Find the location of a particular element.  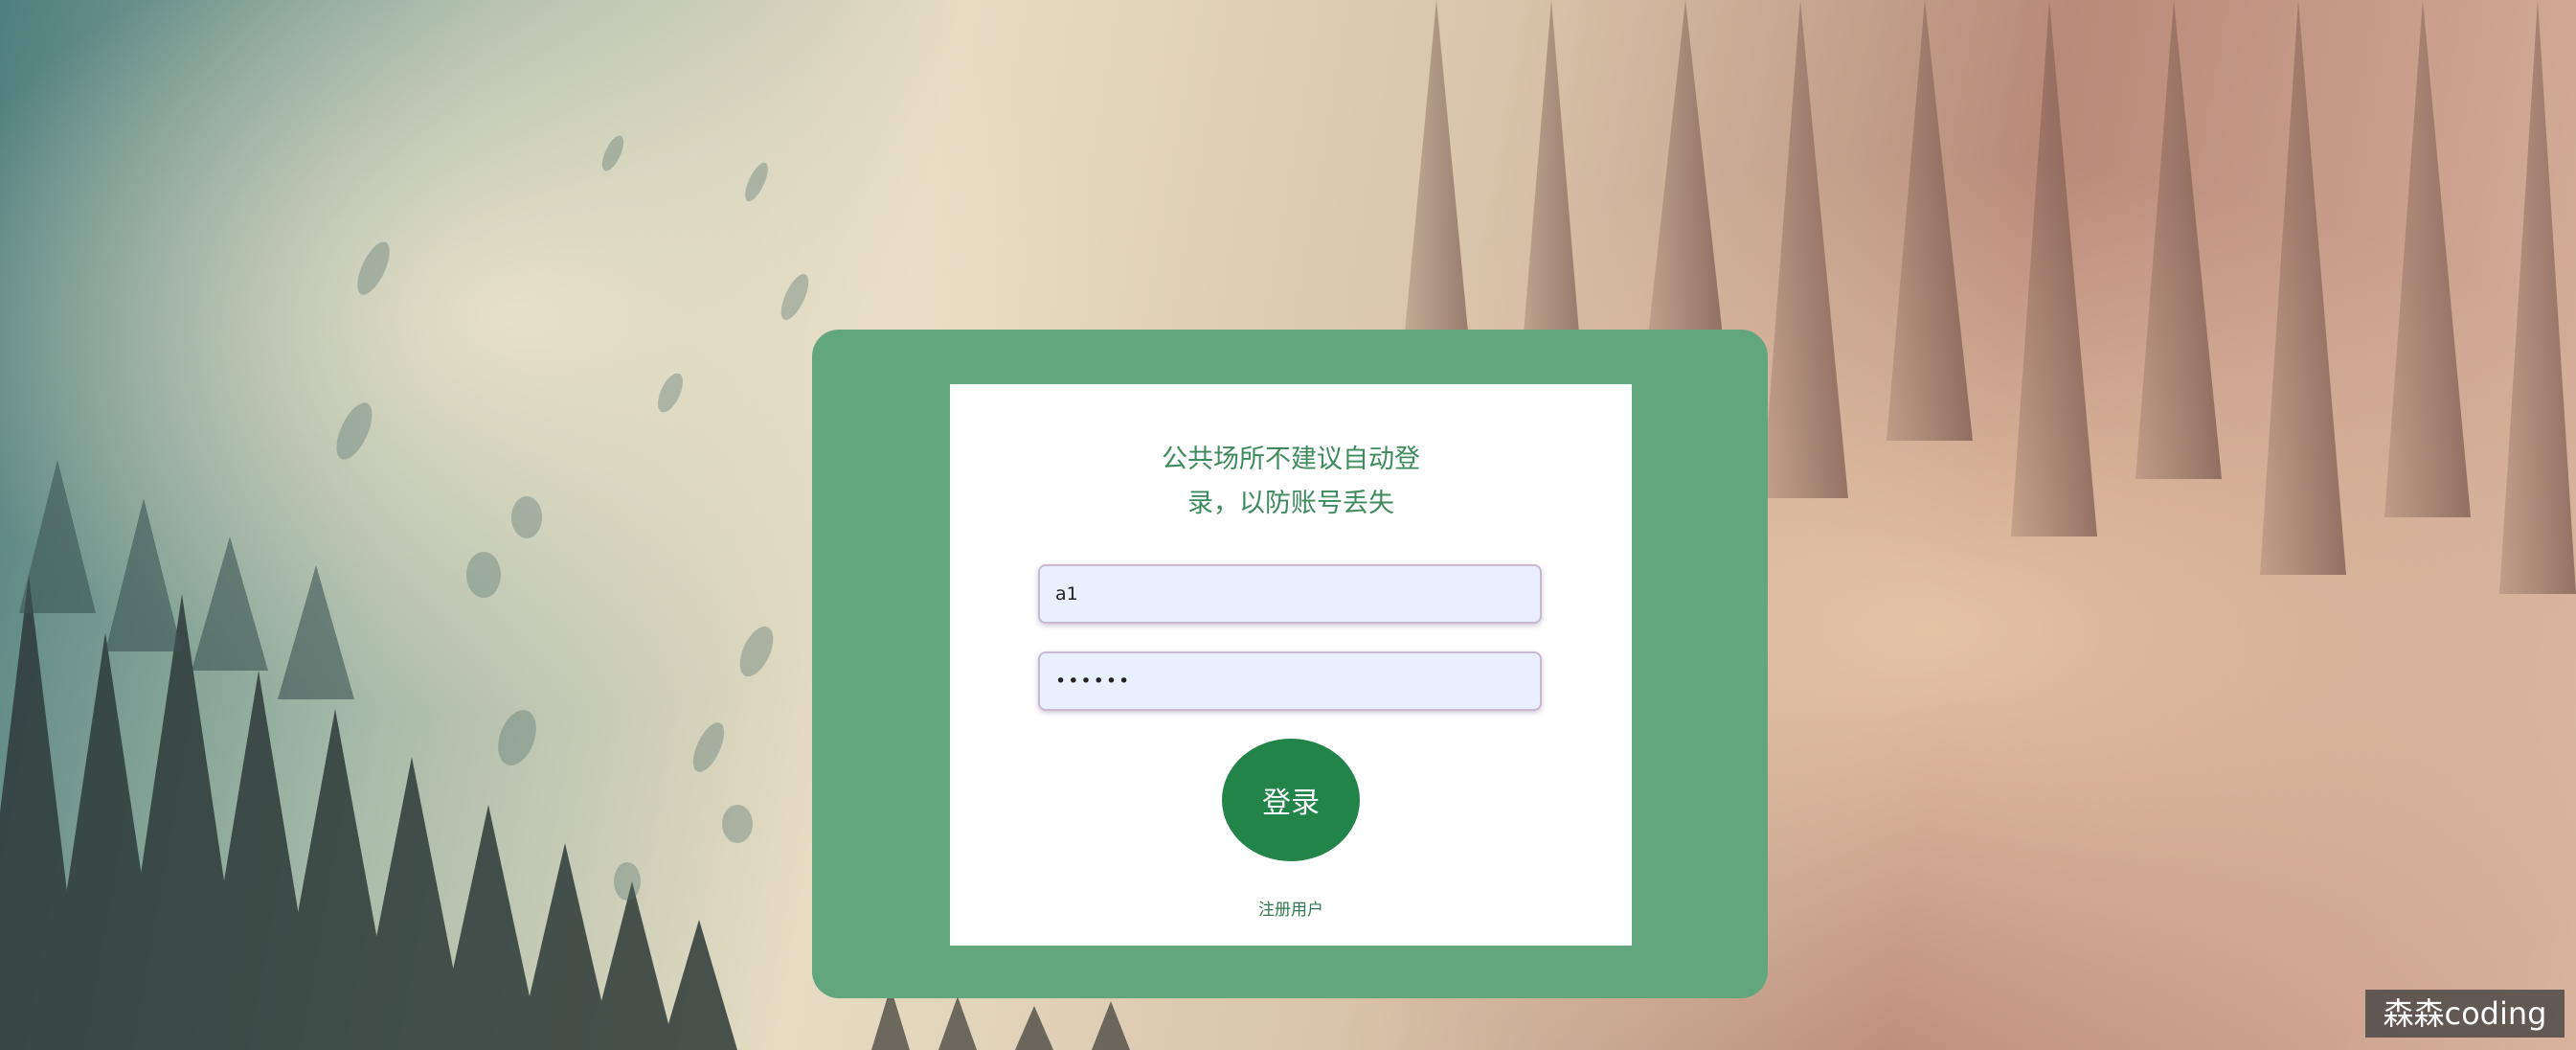

register-user-link: 注册用户 is located at coordinates (1291, 908).